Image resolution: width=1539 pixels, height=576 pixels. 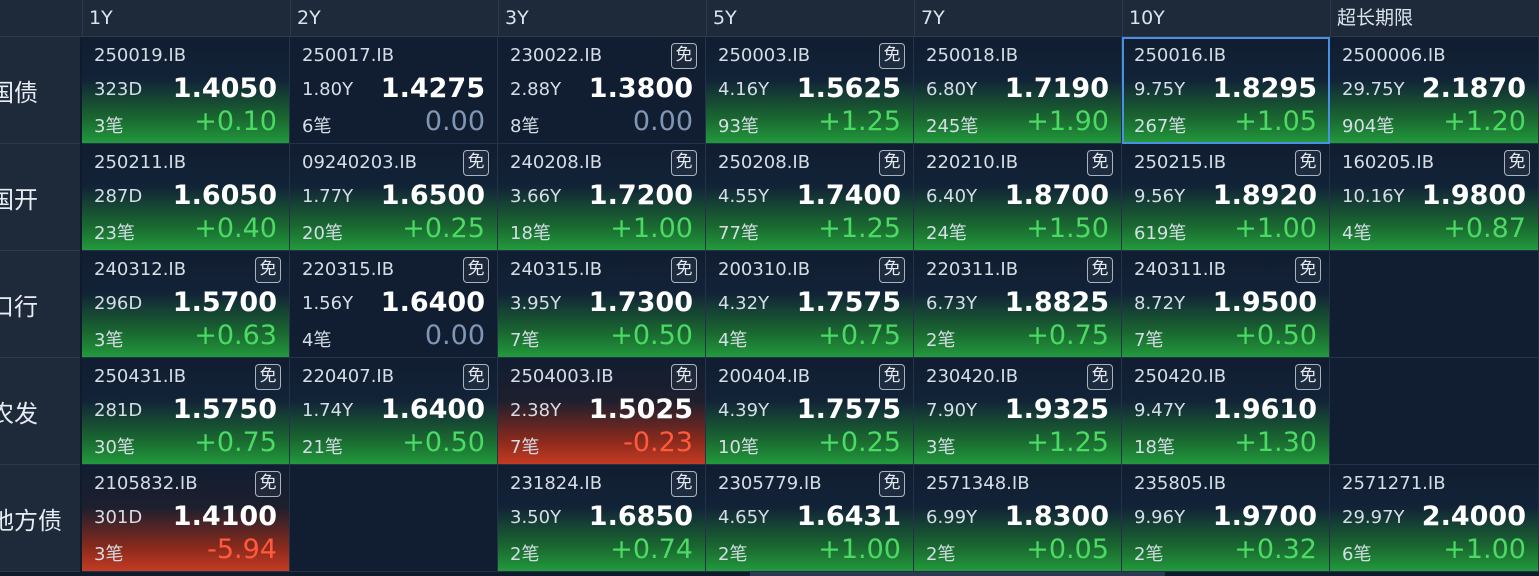 I want to click on quote-cell: 250431.IB 免 281D 1.5750 30笔 +0.75, so click(x=186, y=411).